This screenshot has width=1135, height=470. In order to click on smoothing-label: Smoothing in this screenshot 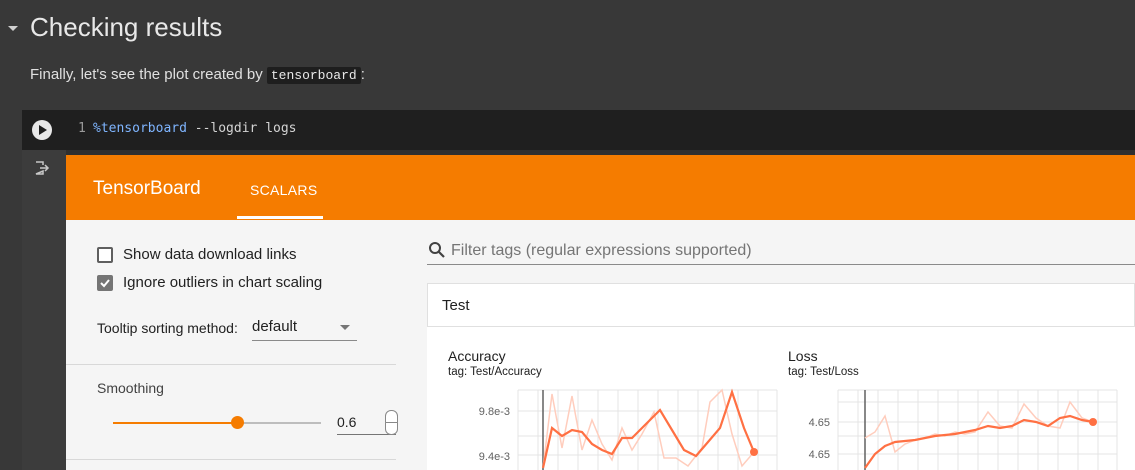, I will do `click(130, 388)`.